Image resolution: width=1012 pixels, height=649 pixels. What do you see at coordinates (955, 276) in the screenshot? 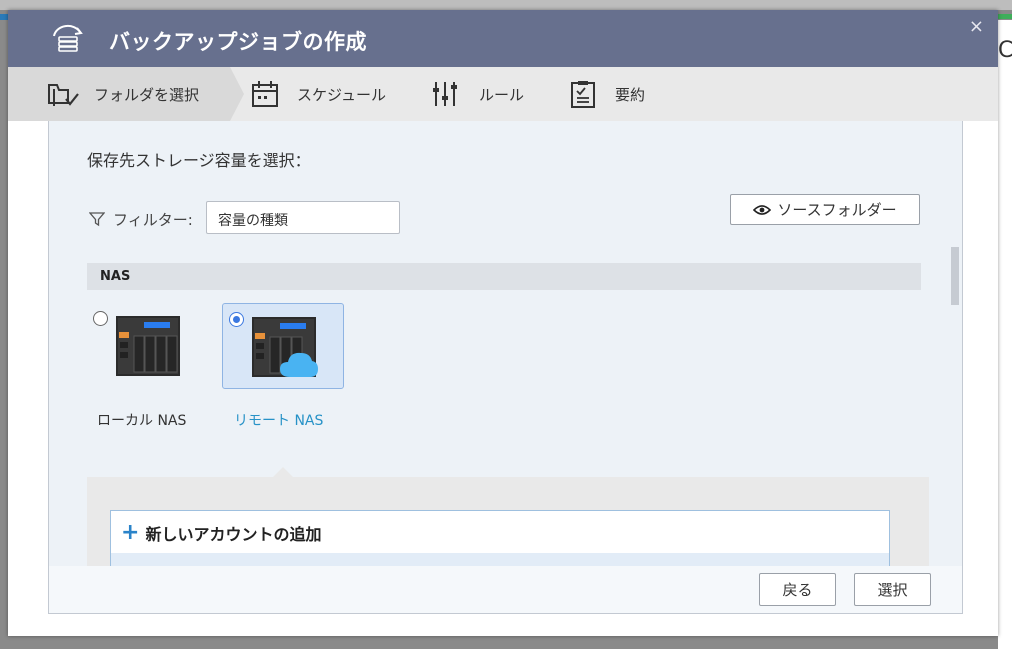
I see `scrollbar-thumb` at bounding box center [955, 276].